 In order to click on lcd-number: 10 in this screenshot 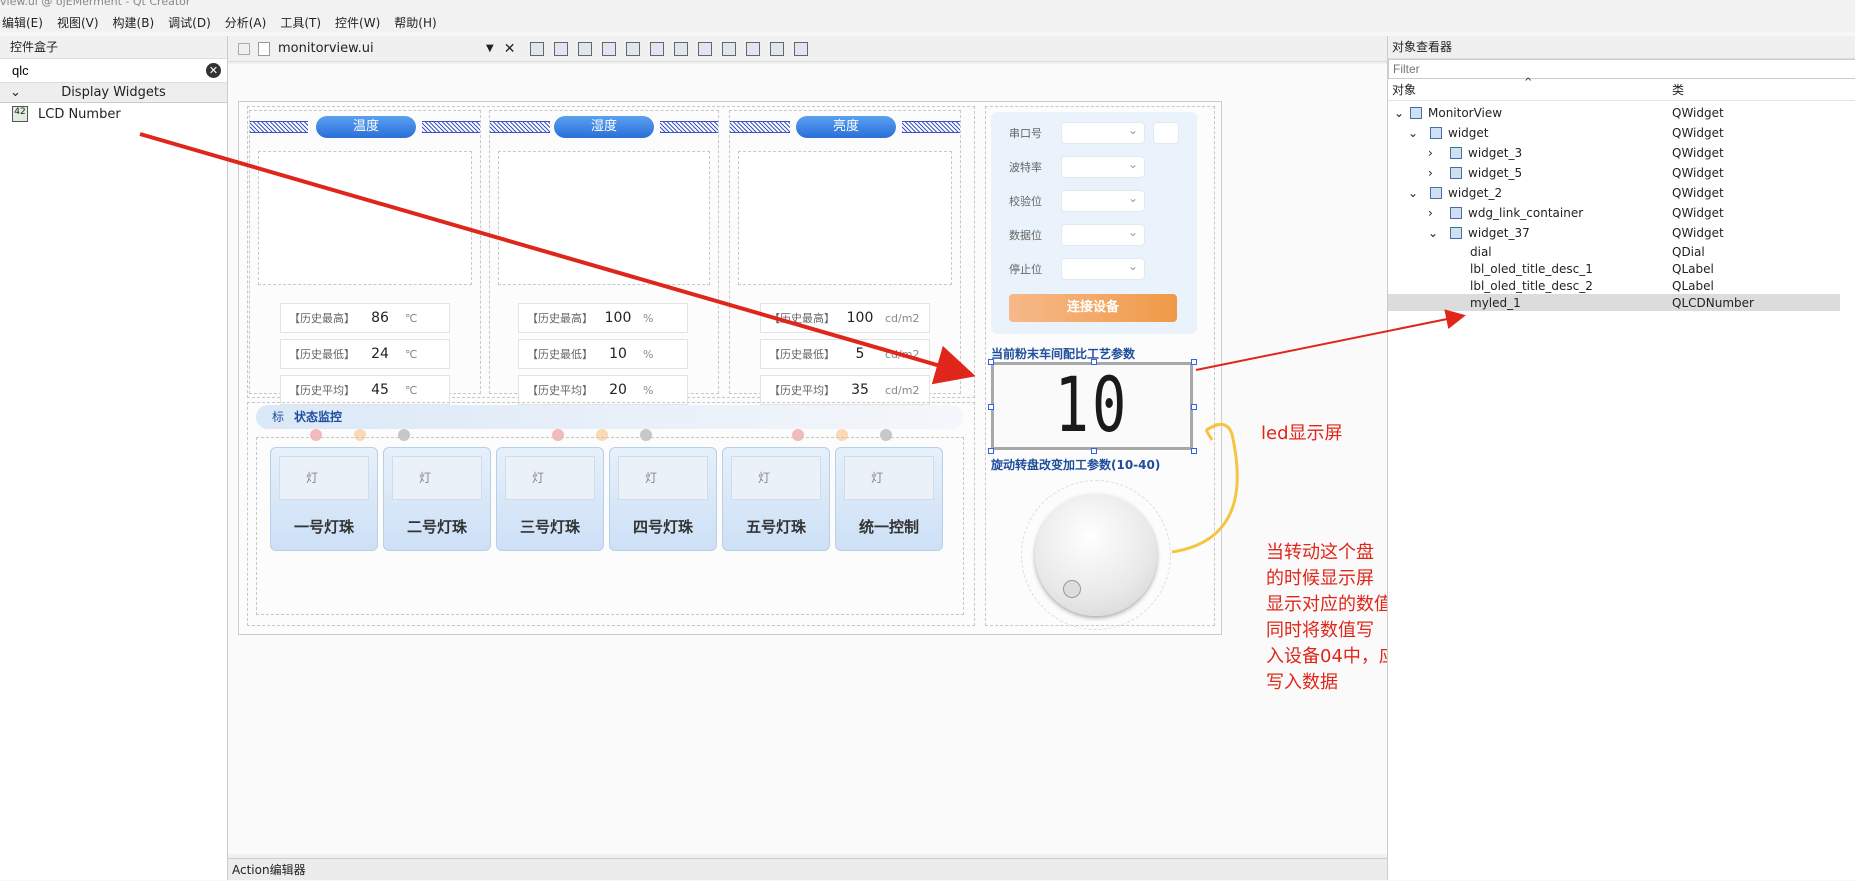, I will do `click(1092, 406)`.